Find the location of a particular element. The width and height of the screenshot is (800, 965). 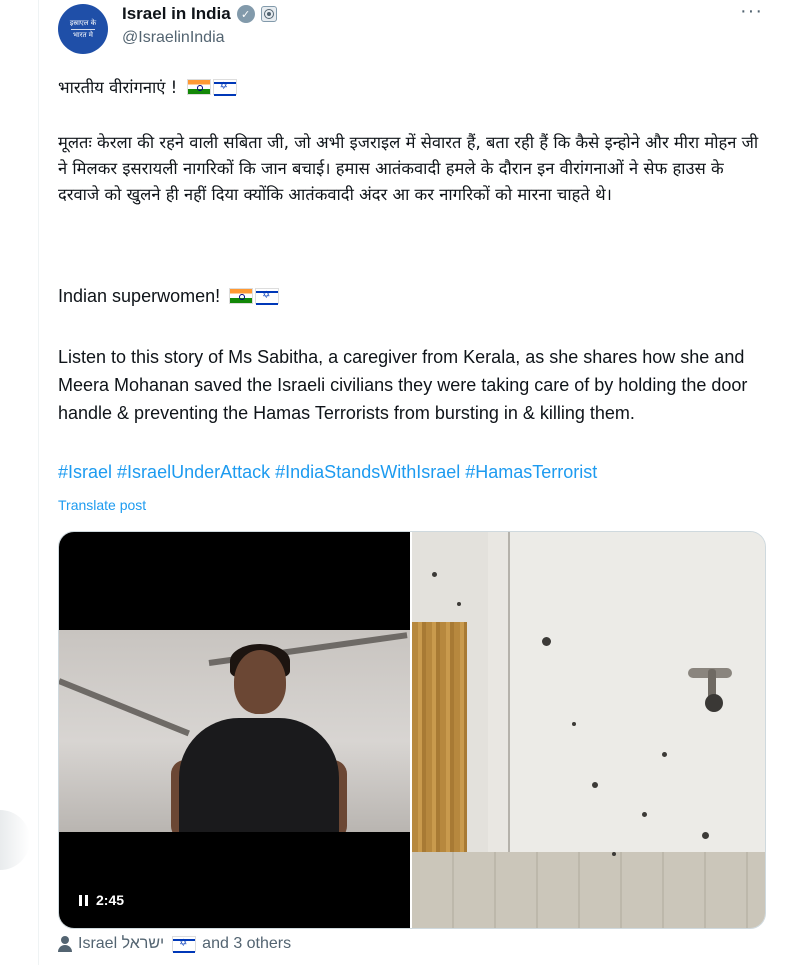

hashtag-link: #Israel is located at coordinates (85, 472).